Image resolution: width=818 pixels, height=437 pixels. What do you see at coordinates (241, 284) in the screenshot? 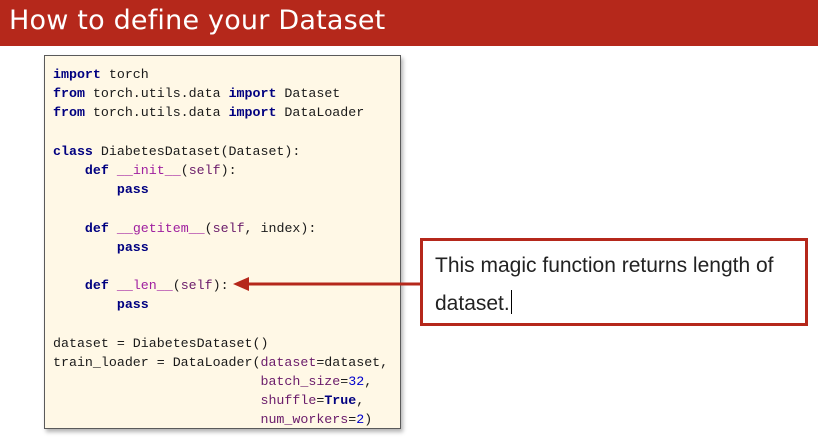
I see `arrow-head-icon` at bounding box center [241, 284].